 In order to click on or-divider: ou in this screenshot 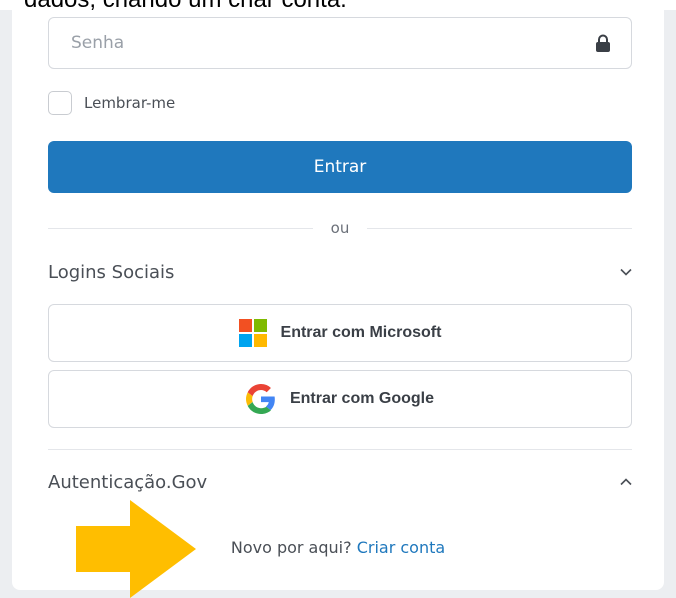, I will do `click(340, 228)`.